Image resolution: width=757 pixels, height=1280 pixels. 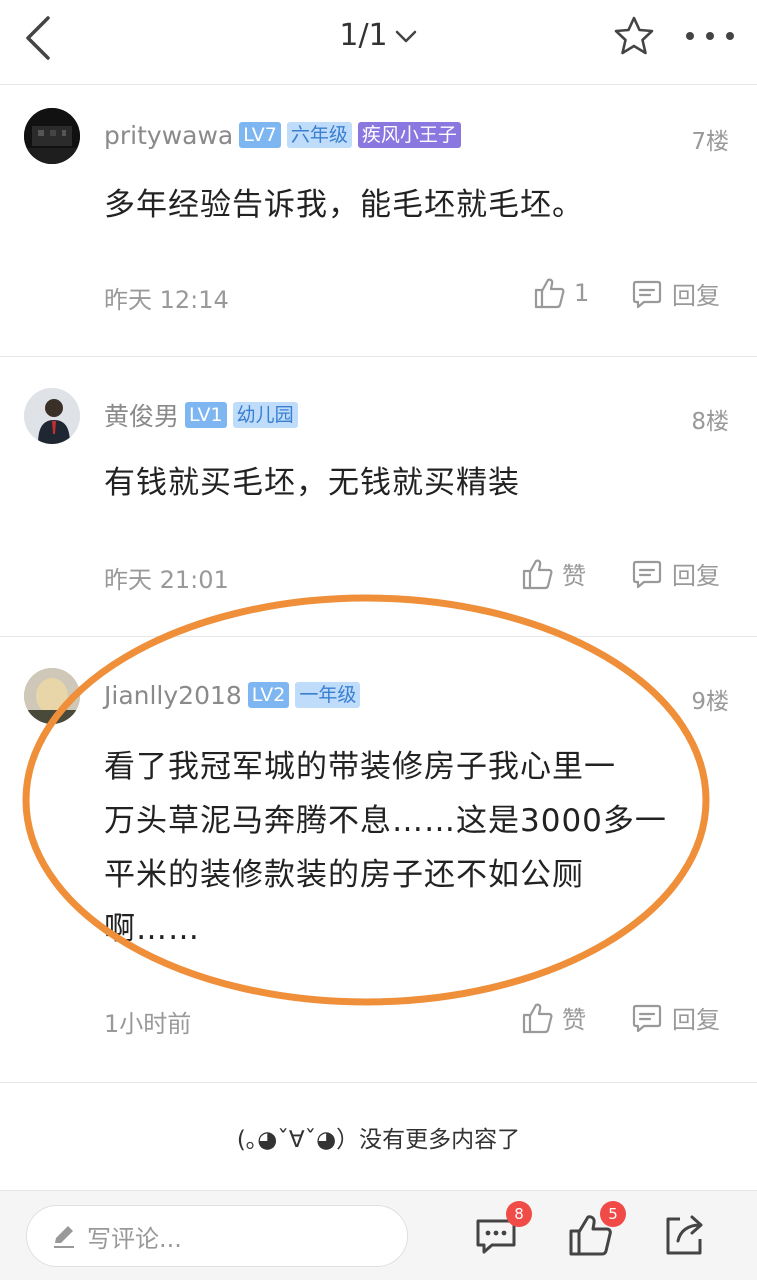 What do you see at coordinates (710, 142) in the screenshot?
I see `floor-number: 7楼` at bounding box center [710, 142].